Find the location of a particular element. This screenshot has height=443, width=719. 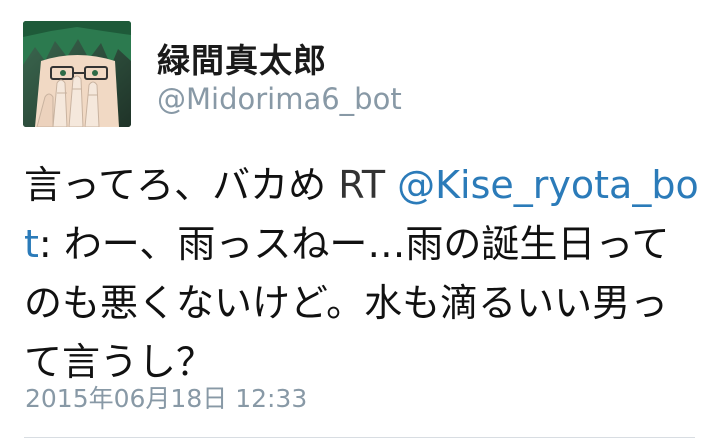

avatar is located at coordinates (77, 74).